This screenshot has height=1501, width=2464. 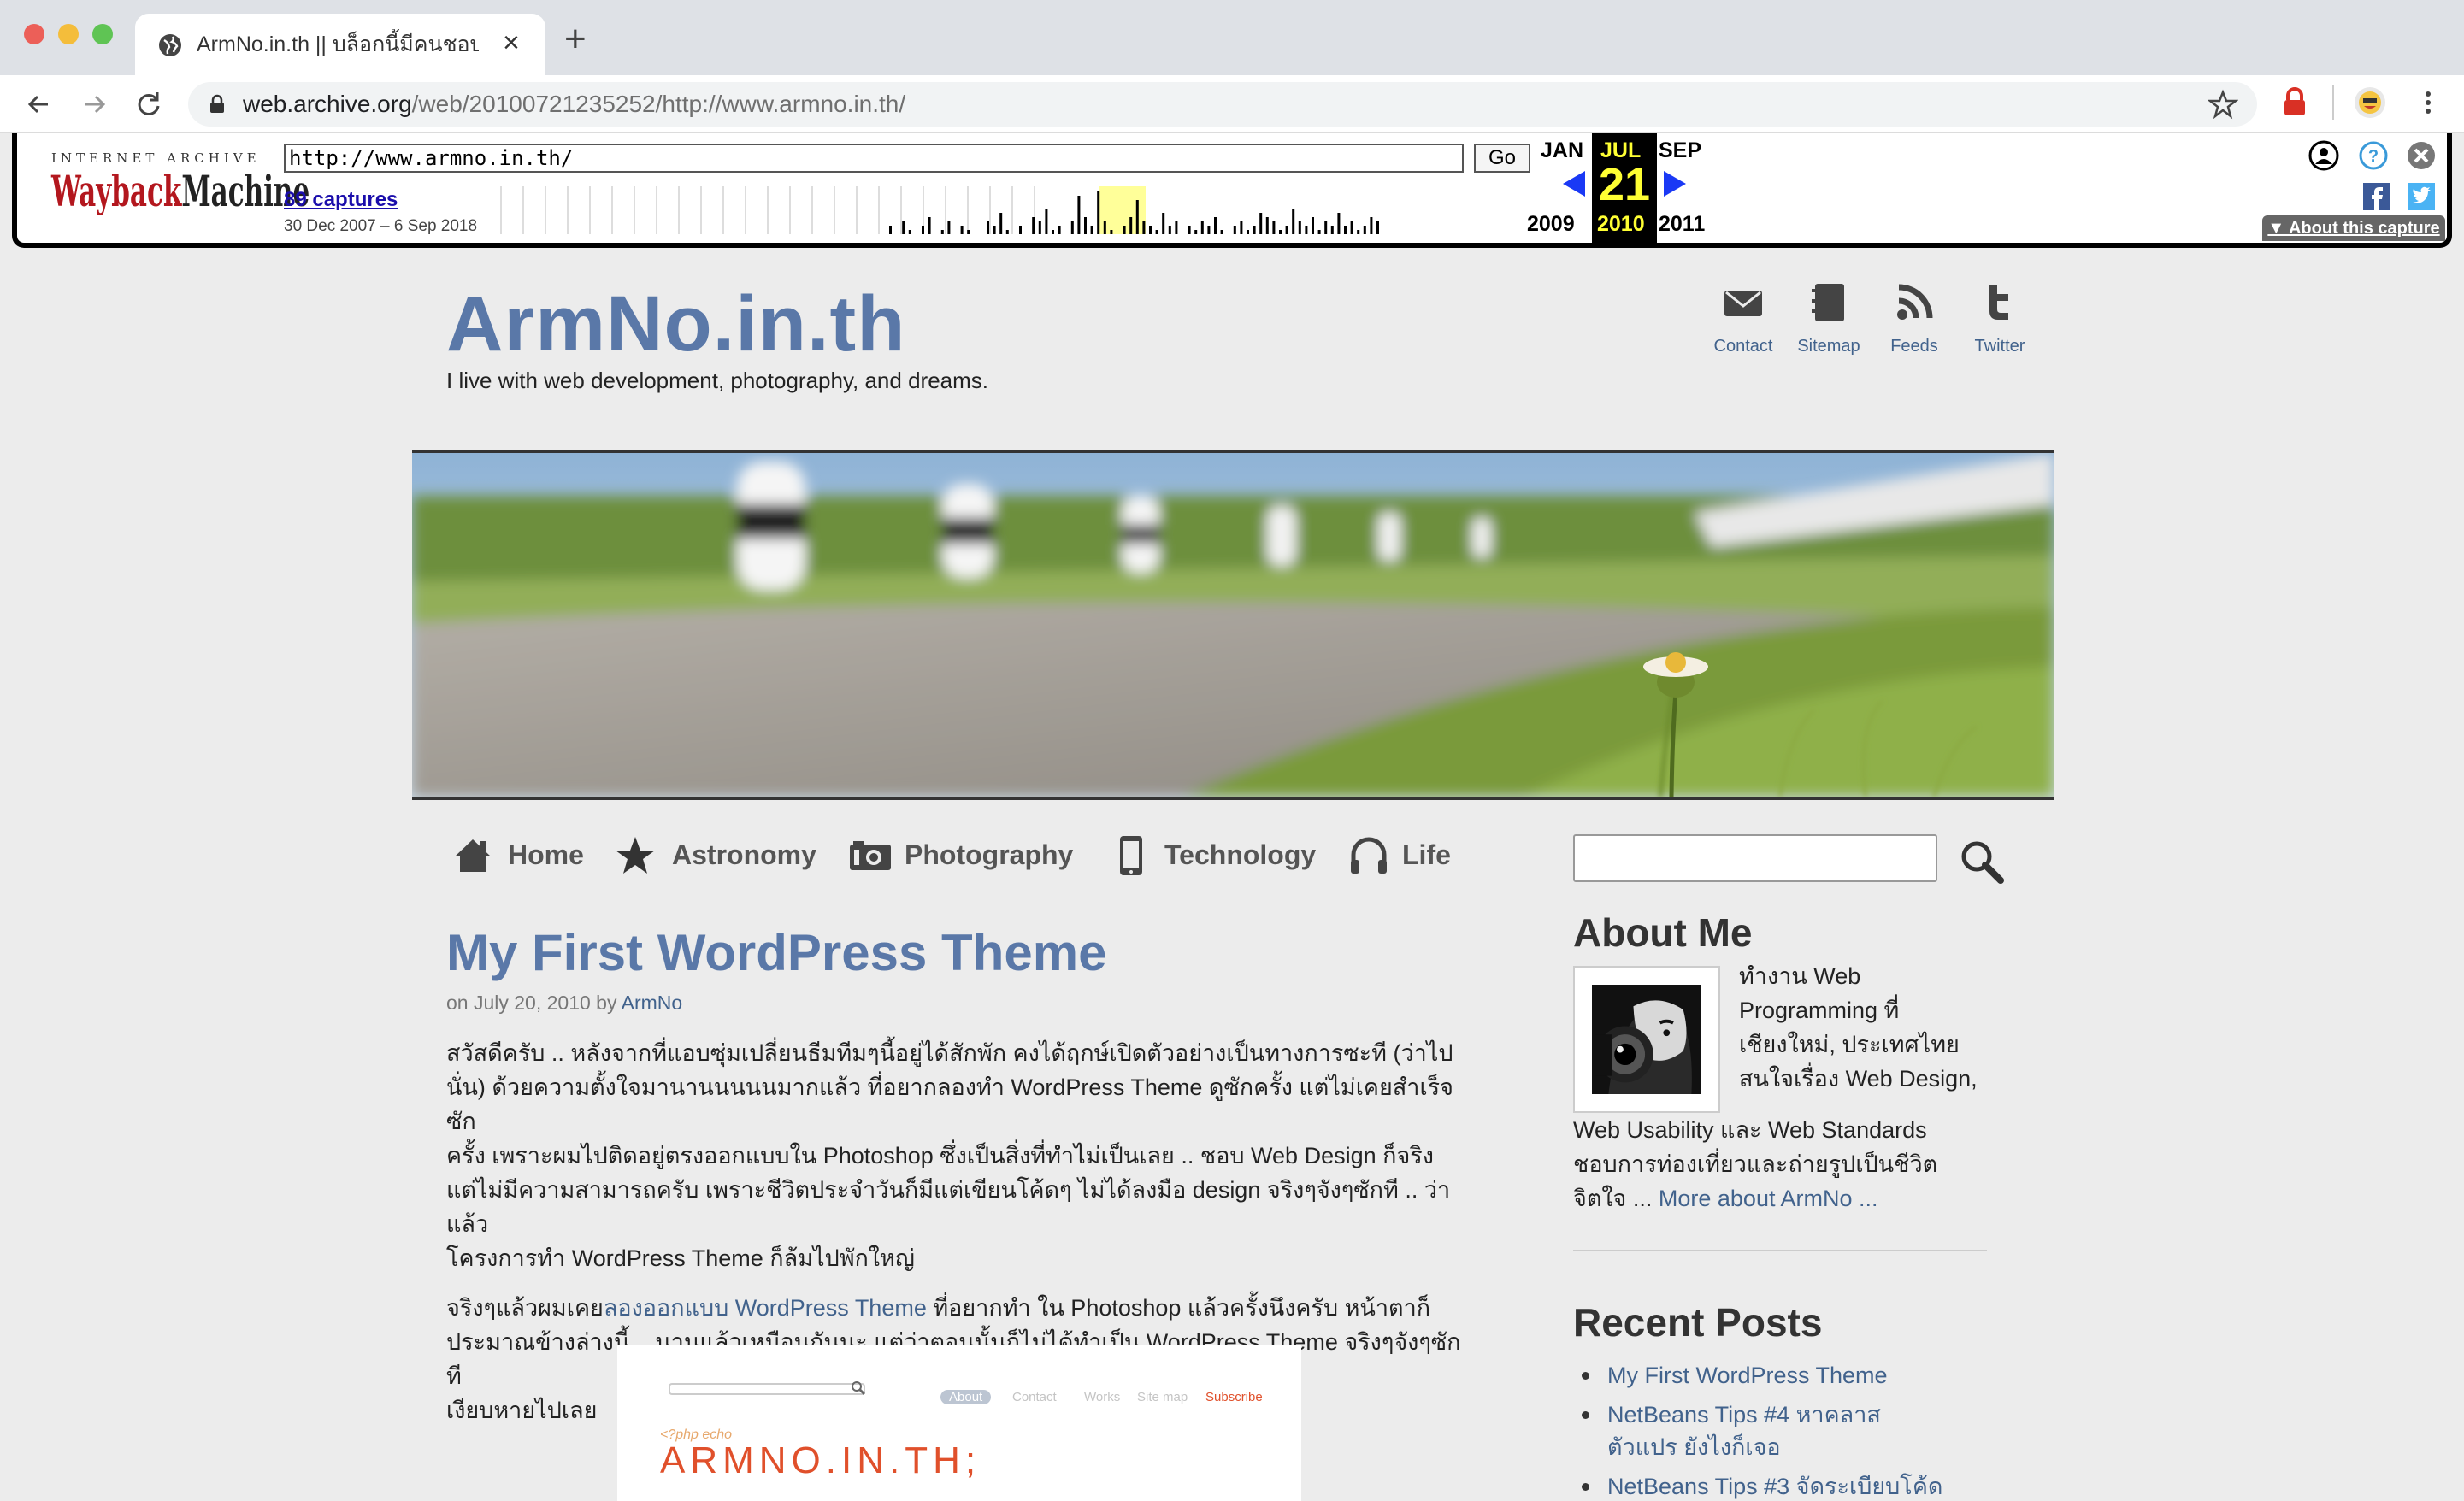 What do you see at coordinates (1743, 319) in the screenshot?
I see `top-link-contact: Contact` at bounding box center [1743, 319].